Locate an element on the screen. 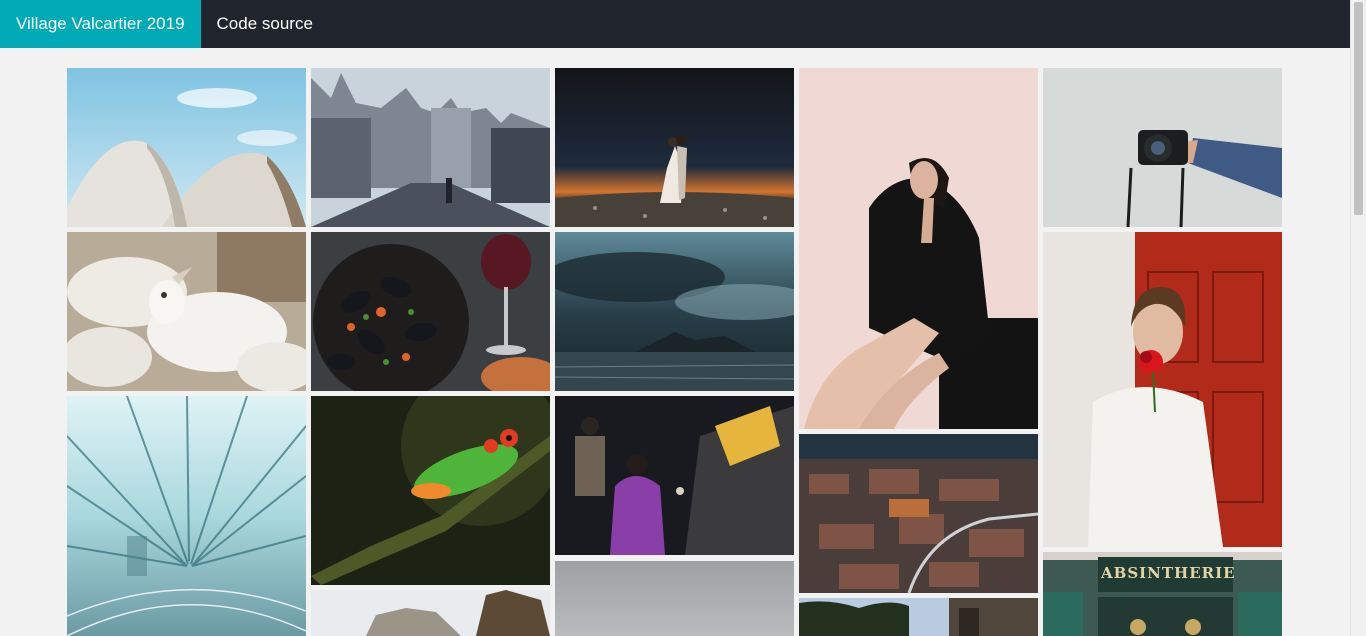 This screenshot has width=1366, height=636. tree-frog-image is located at coordinates (430, 490).